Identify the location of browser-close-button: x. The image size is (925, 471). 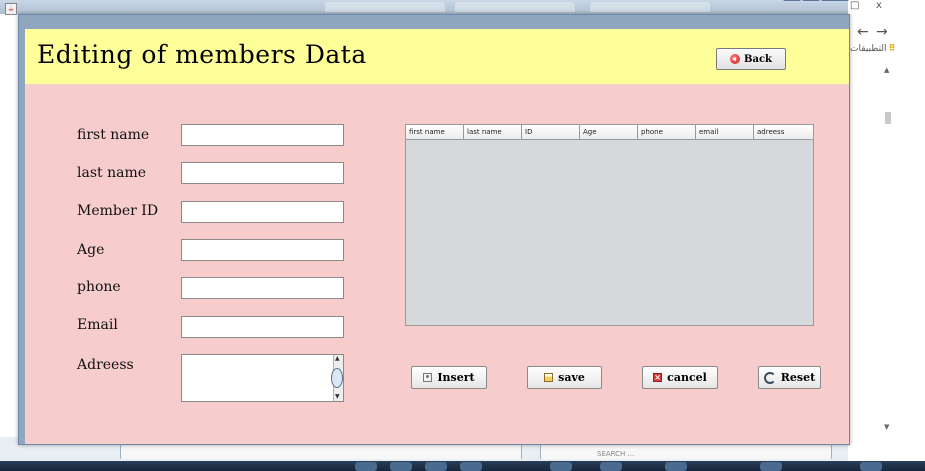
(879, 6).